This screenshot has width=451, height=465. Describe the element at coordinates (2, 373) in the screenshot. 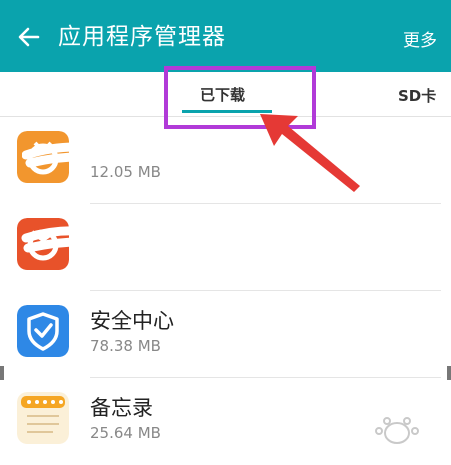

I see `left-edge-marker` at that location.